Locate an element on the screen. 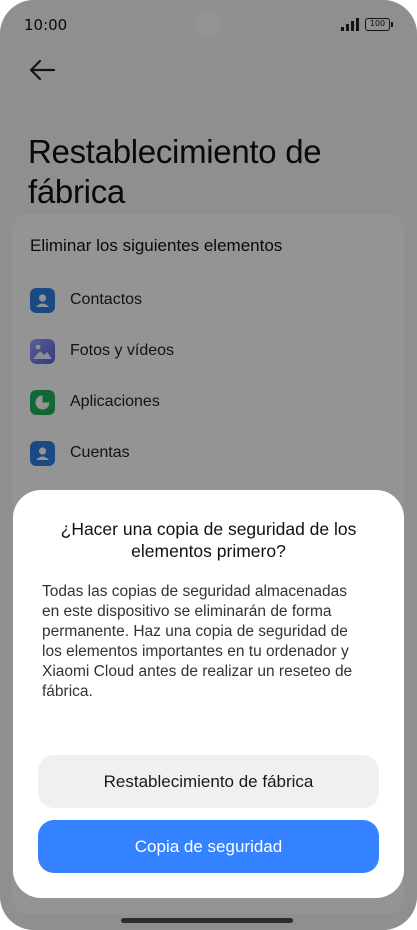  home-indicator is located at coordinates (207, 920).